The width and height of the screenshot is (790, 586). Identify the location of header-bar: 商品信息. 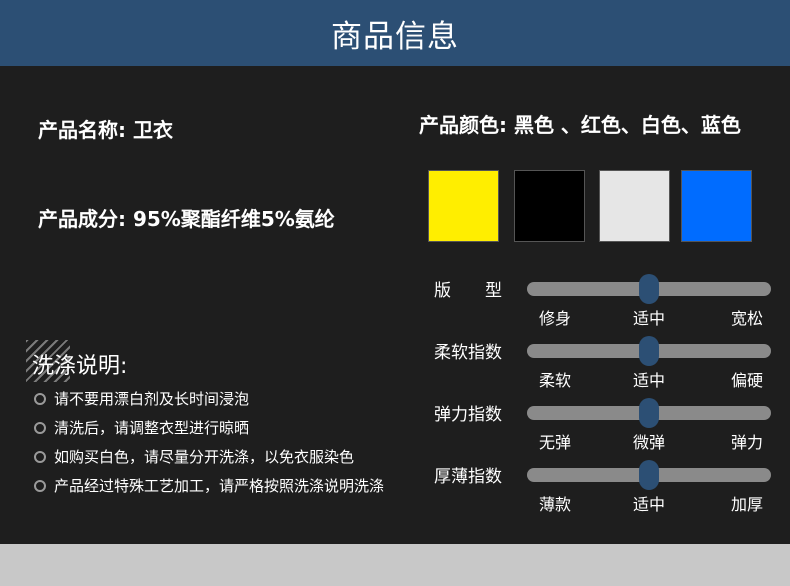
(395, 33).